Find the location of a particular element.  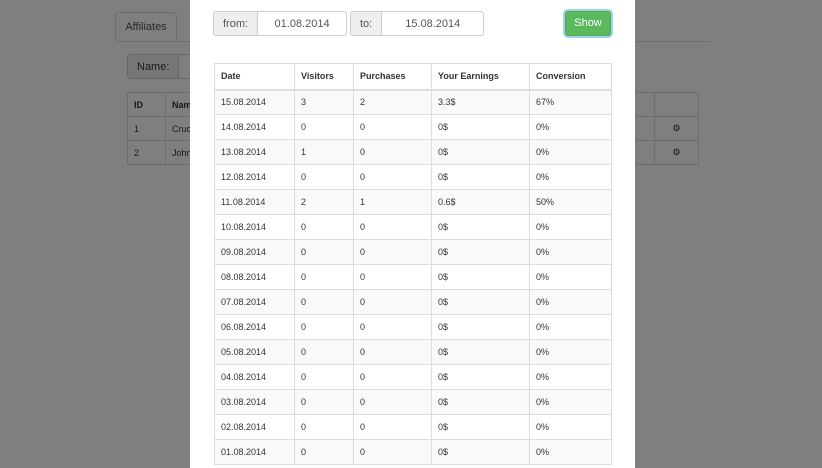

purchases-cell: 2 is located at coordinates (392, 102).